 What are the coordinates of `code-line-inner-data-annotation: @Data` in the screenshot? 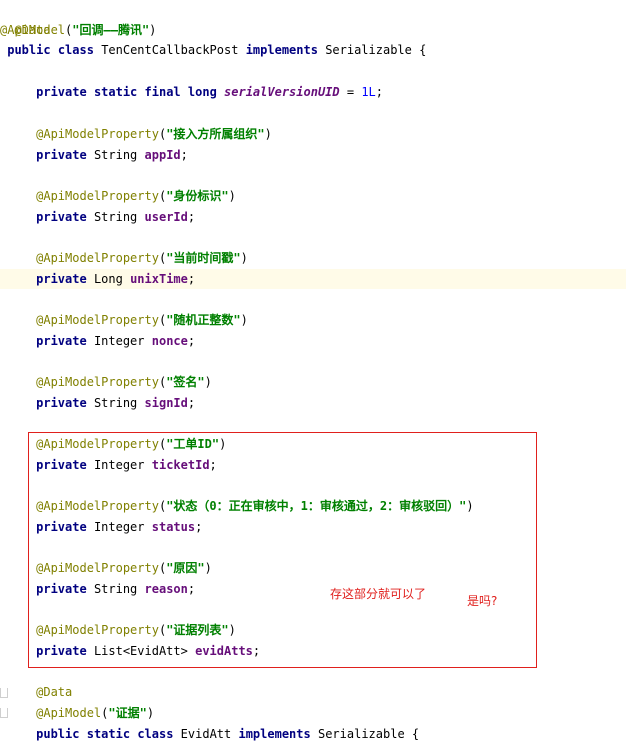 It's located at (313, 692).